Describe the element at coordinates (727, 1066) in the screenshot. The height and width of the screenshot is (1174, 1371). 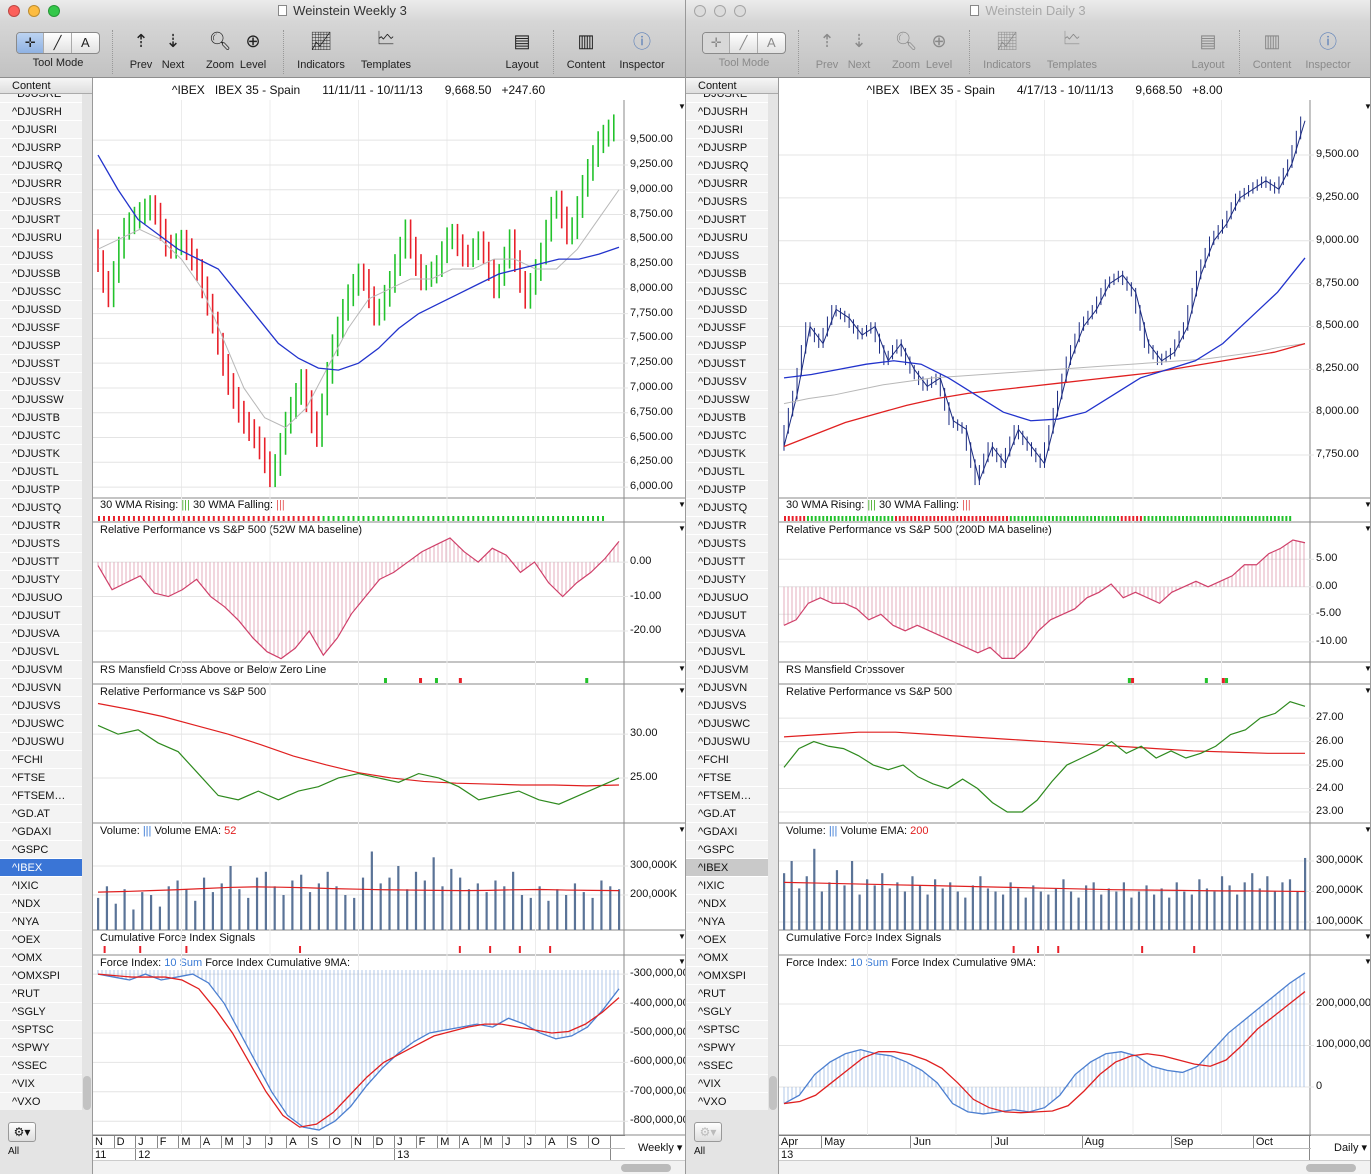
I see `symbol-list-item: ^SSEC` at that location.